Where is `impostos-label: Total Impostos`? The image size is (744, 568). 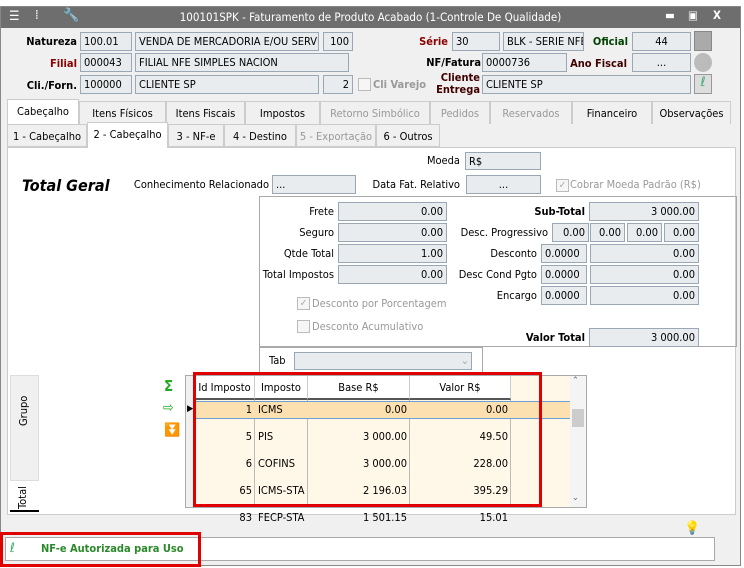 impostos-label: Total Impostos is located at coordinates (298, 274).